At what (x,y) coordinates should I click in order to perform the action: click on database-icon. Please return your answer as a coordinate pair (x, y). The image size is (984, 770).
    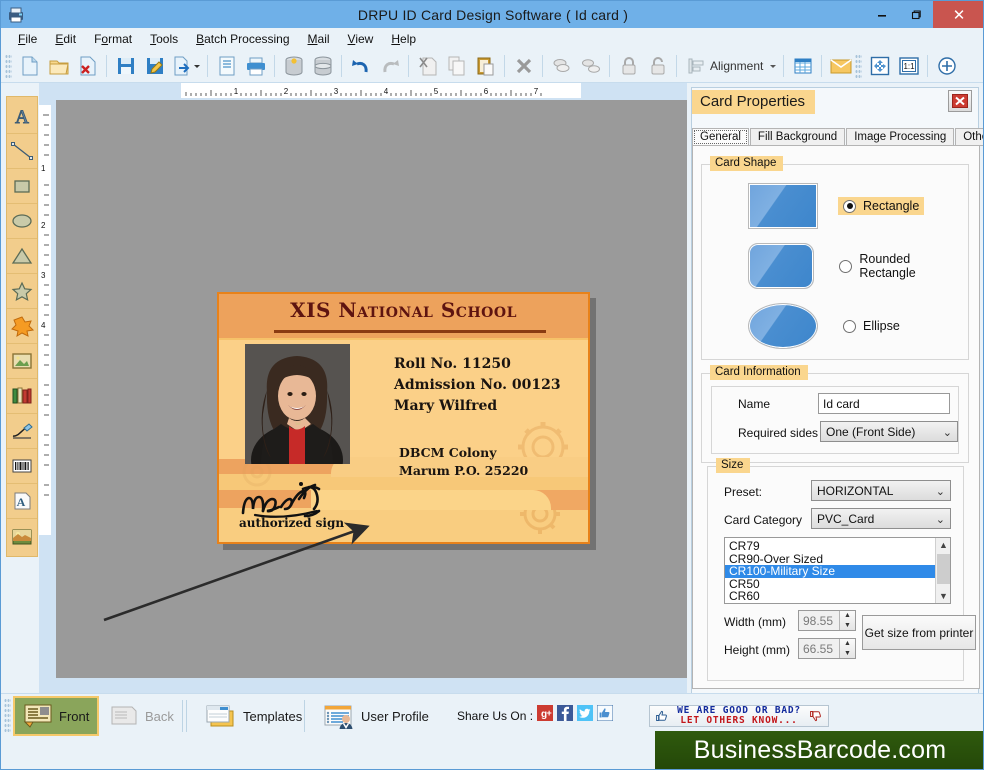
    Looking at the image, I should click on (293, 66).